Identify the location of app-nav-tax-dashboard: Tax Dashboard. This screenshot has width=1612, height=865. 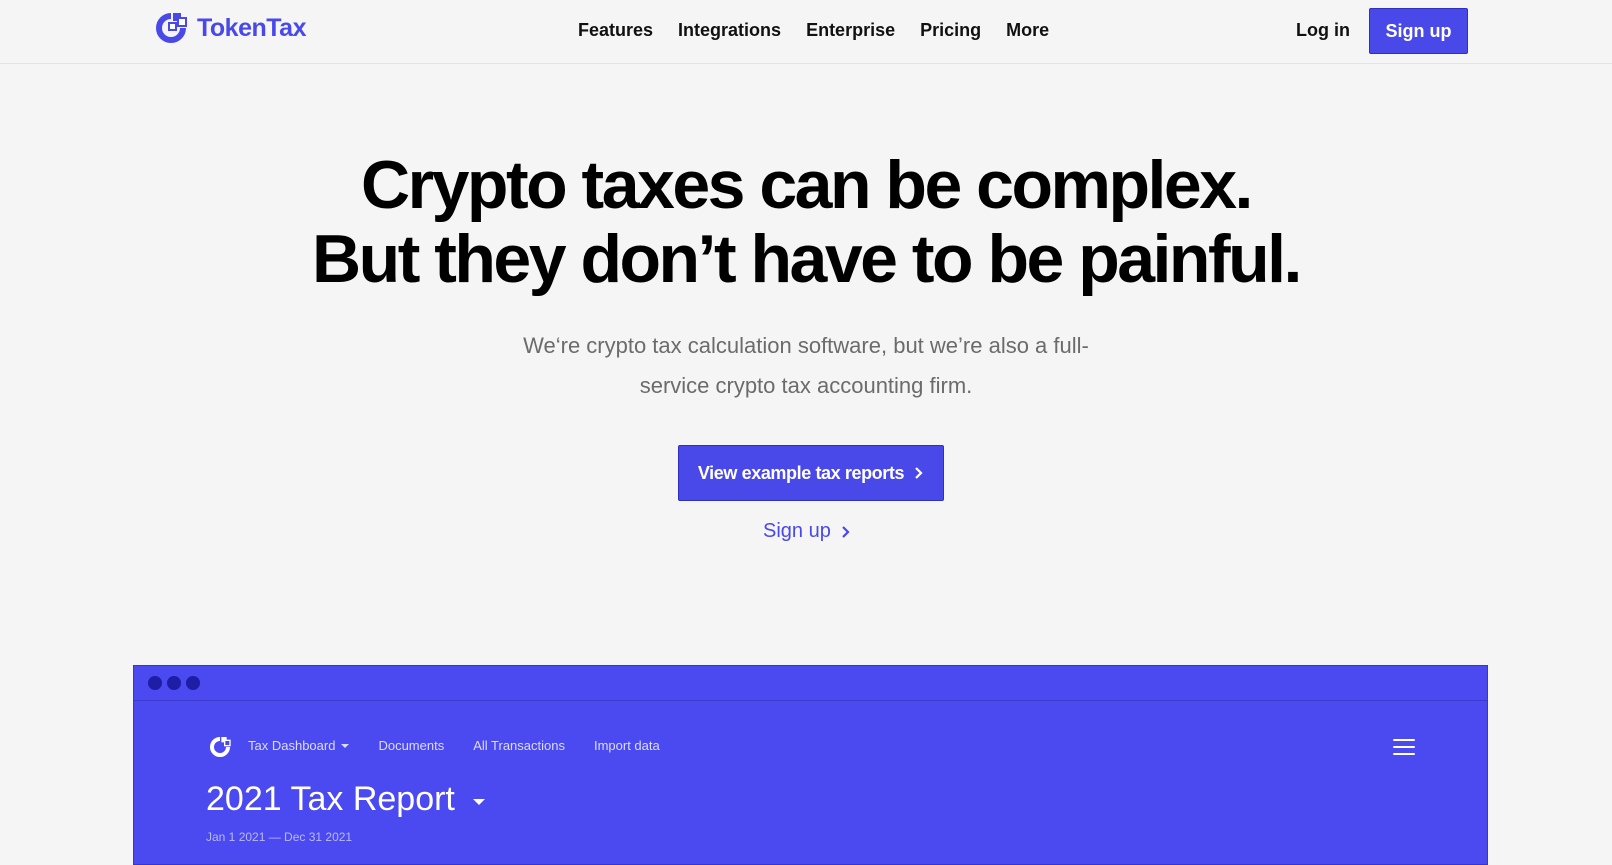
(299, 745).